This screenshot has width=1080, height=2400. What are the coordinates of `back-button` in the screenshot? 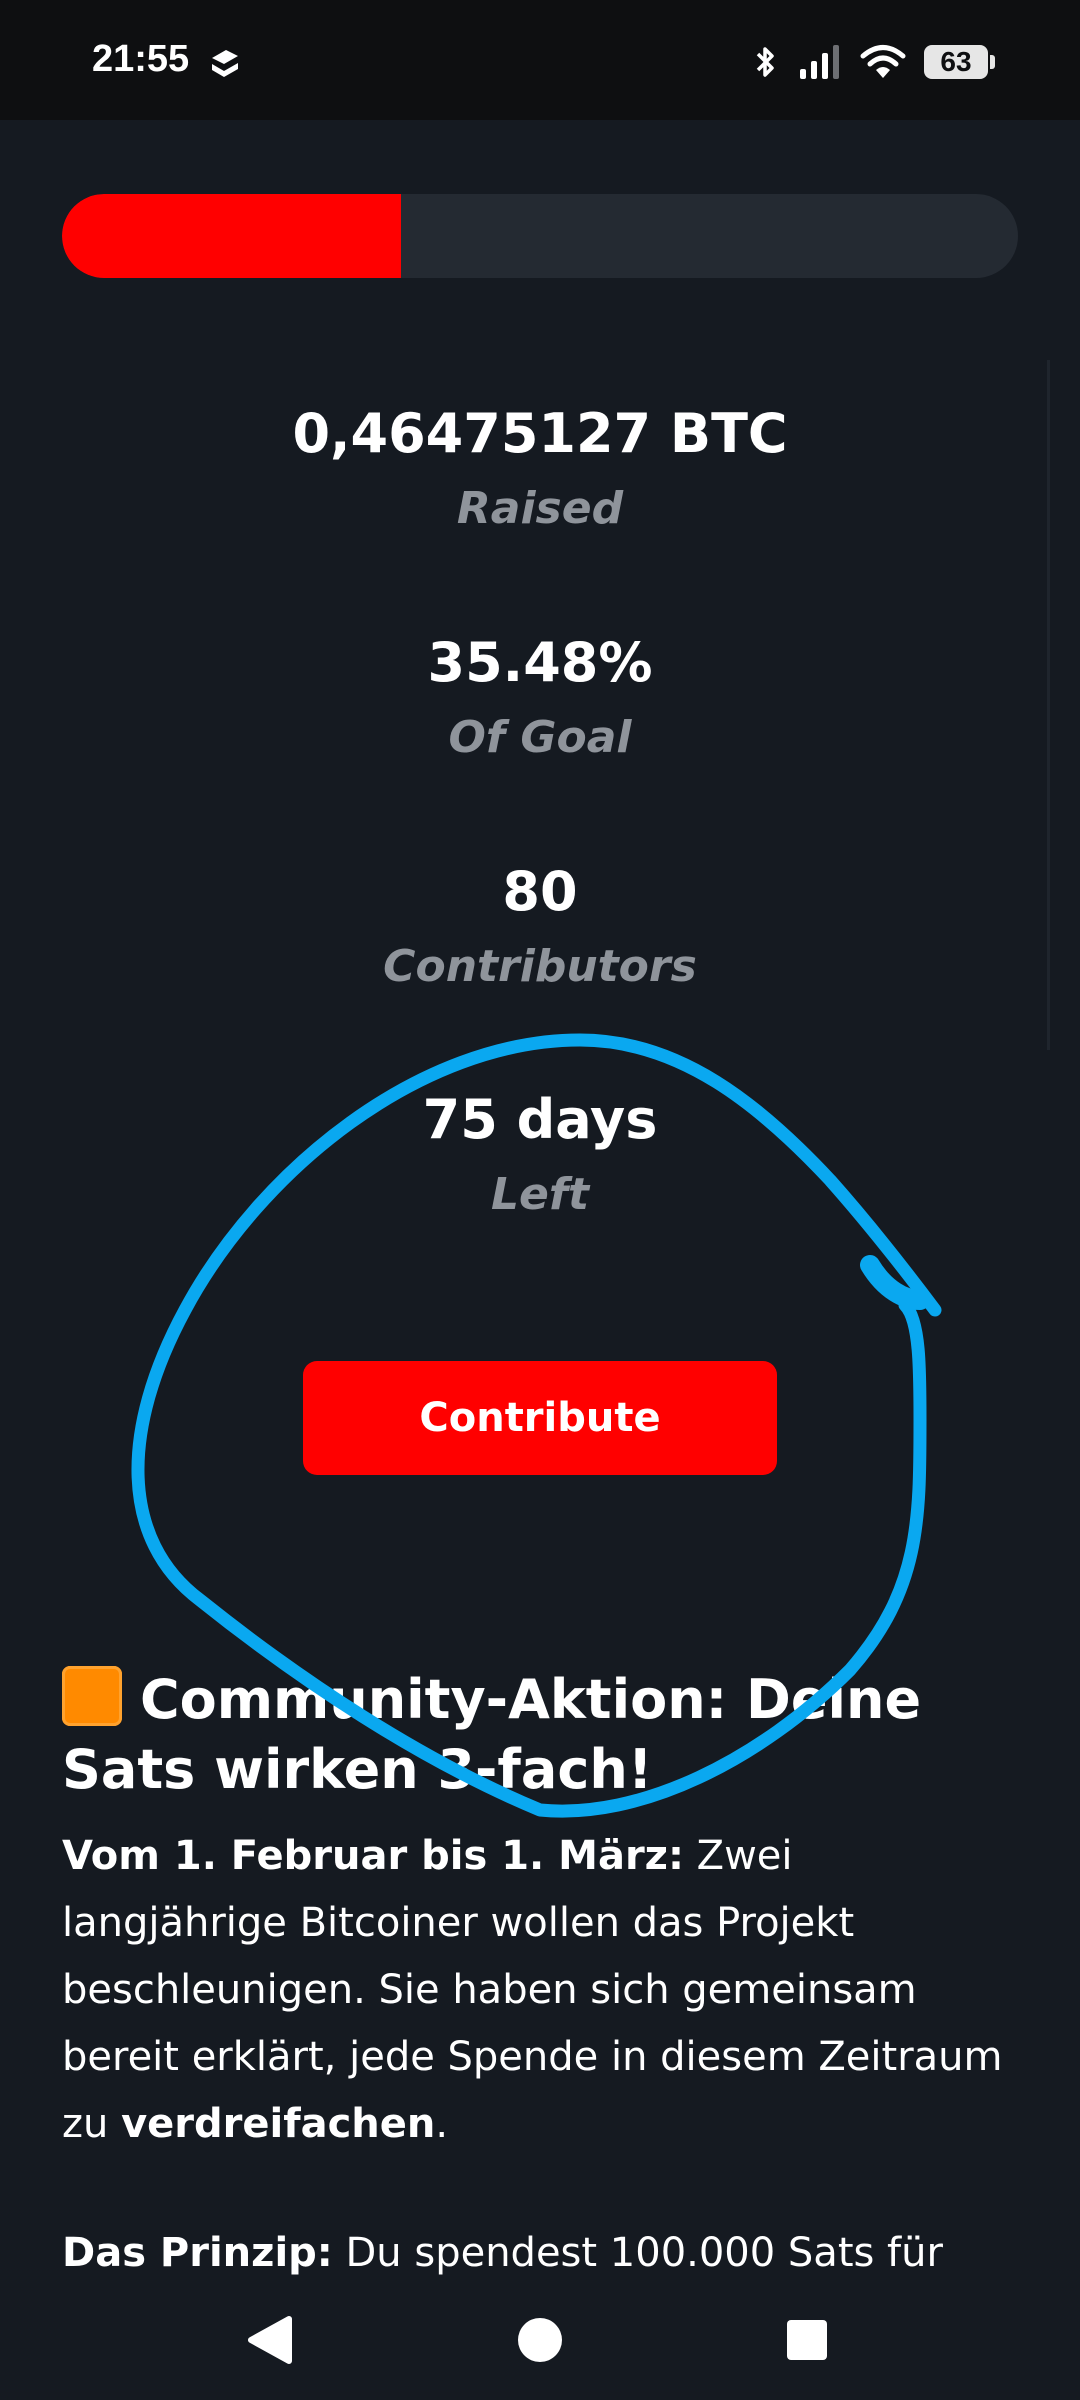 It's located at (270, 2340).